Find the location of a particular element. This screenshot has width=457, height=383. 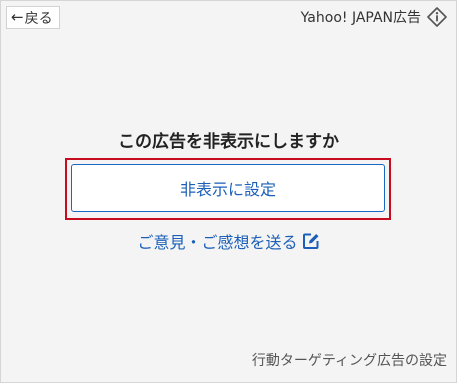

sponsor-text: Yahoo! JAPAN広告 is located at coordinates (360, 18).